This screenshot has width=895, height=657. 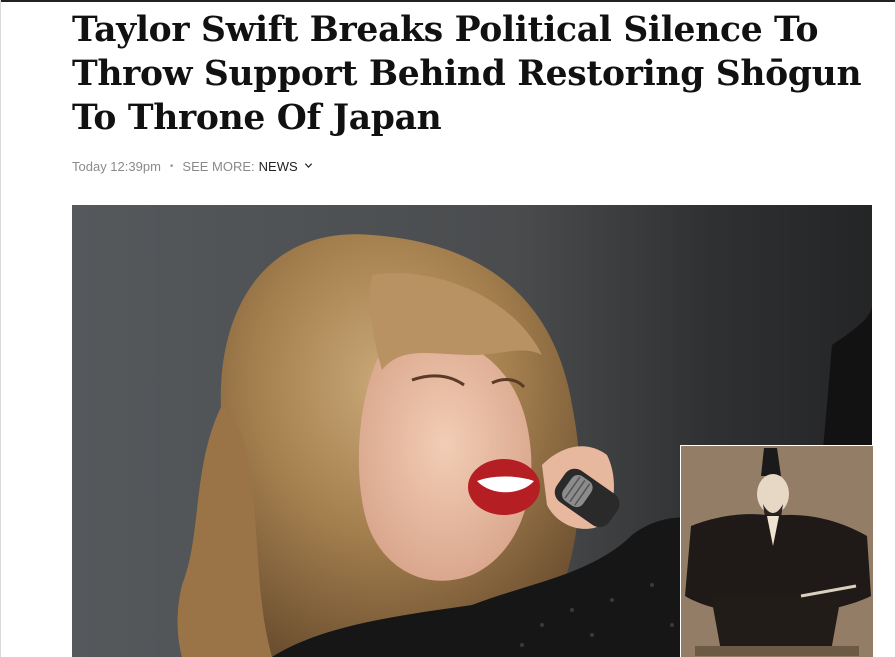 I want to click on article-meta: Today 12:39pm • SEE MORE: NEWS, so click(x=192, y=166).